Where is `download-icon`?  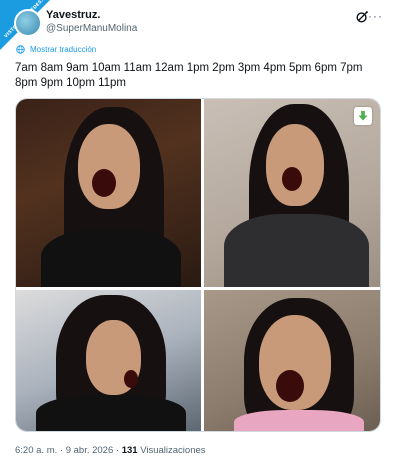 download-icon is located at coordinates (363, 116).